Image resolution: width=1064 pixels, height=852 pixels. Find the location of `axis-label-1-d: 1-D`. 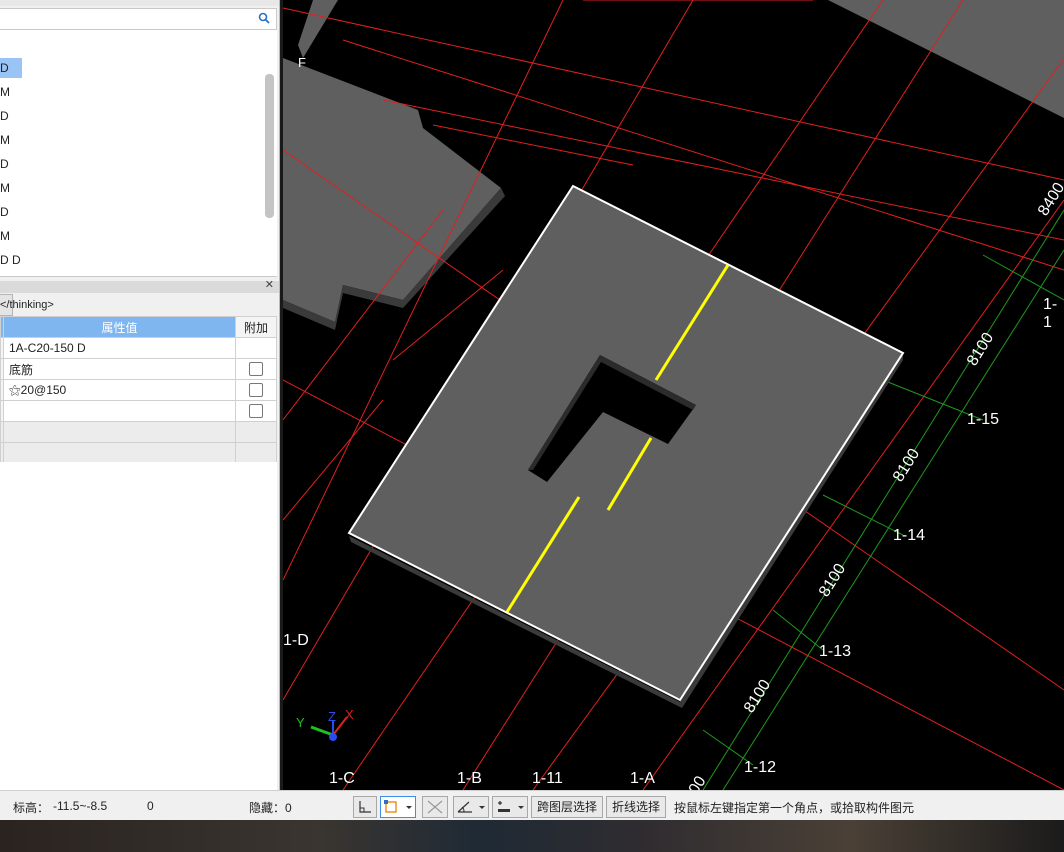

axis-label-1-d: 1-D is located at coordinates (296, 640).